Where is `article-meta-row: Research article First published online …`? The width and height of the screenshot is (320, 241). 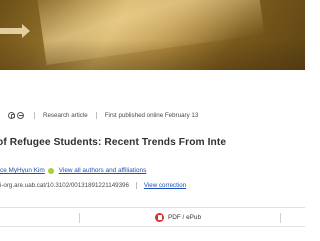
article-meta-row: Research article First published online … is located at coordinates (152, 115).